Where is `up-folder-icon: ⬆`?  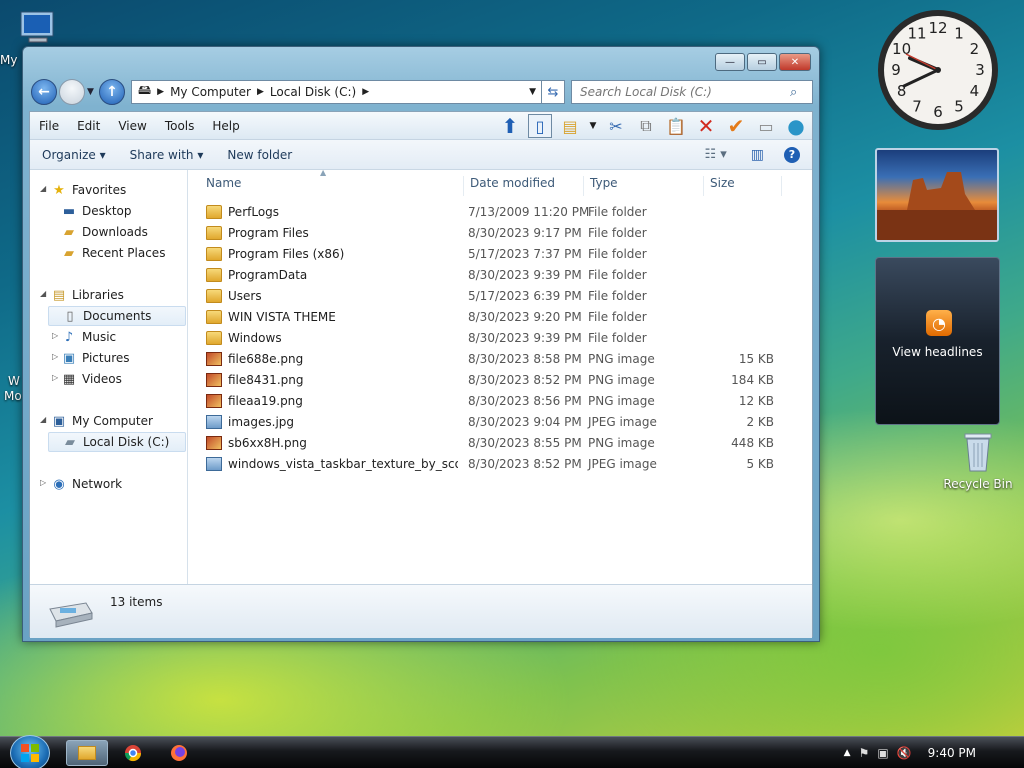 up-folder-icon: ⬆ is located at coordinates (510, 126).